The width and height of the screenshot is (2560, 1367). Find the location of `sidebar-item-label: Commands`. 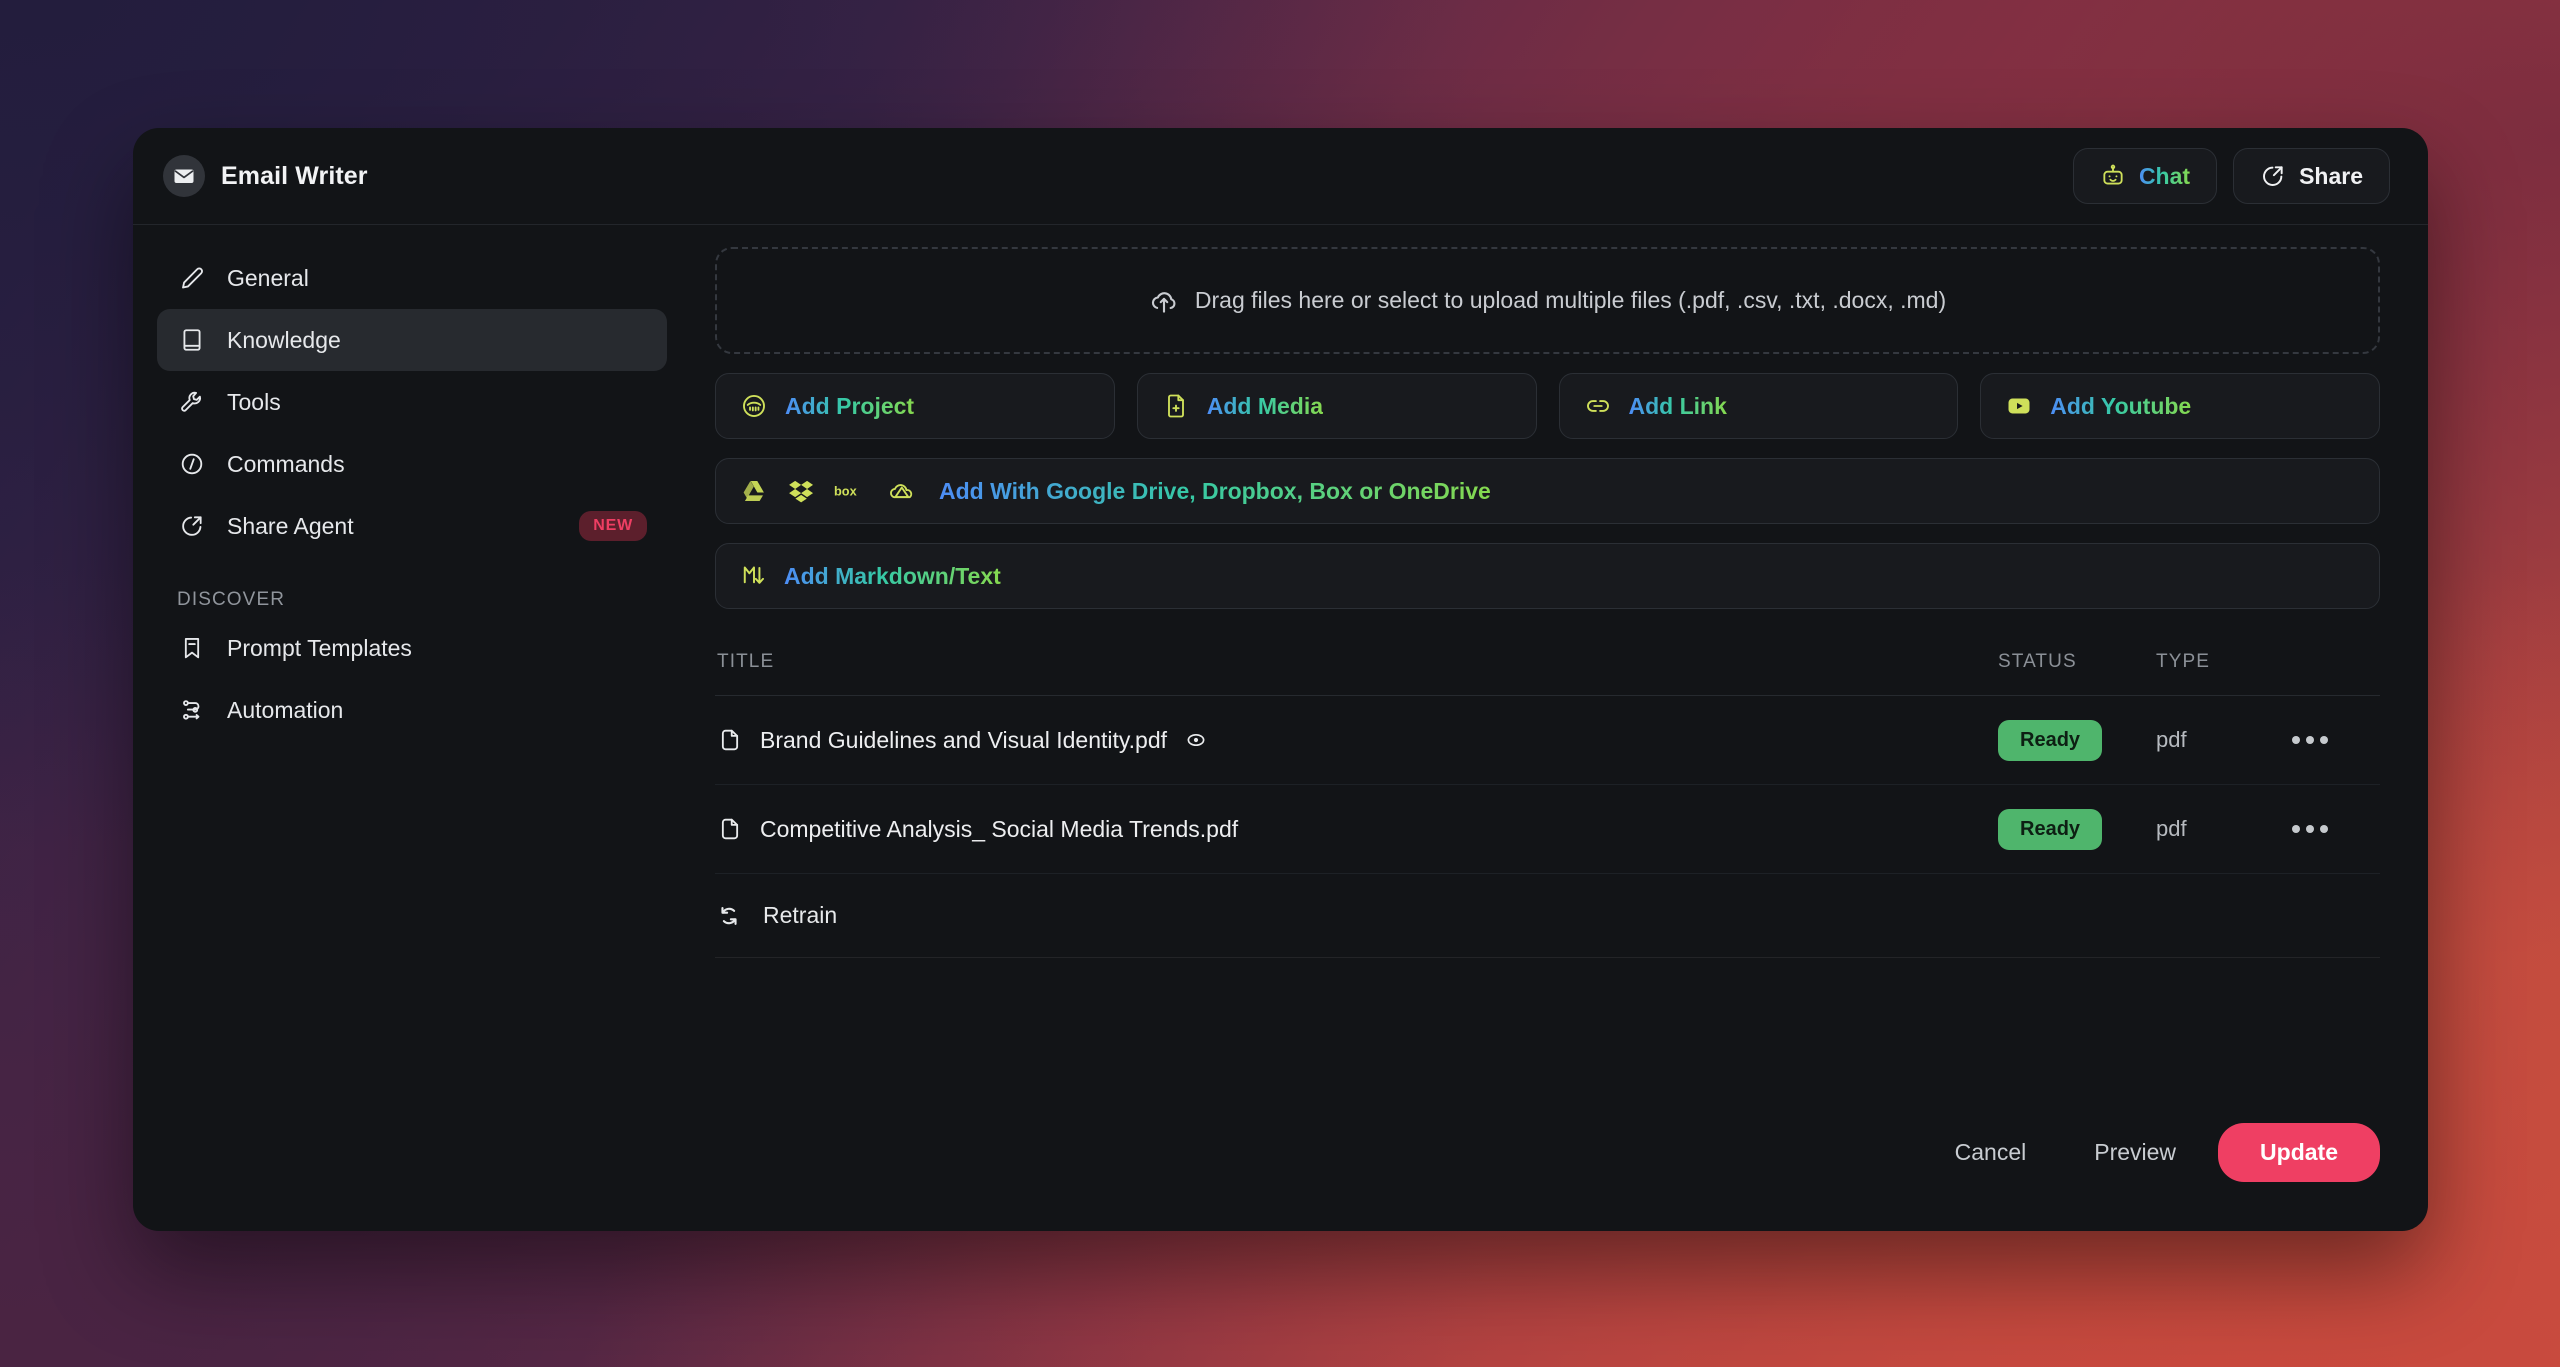

sidebar-item-label: Commands is located at coordinates (286, 463).